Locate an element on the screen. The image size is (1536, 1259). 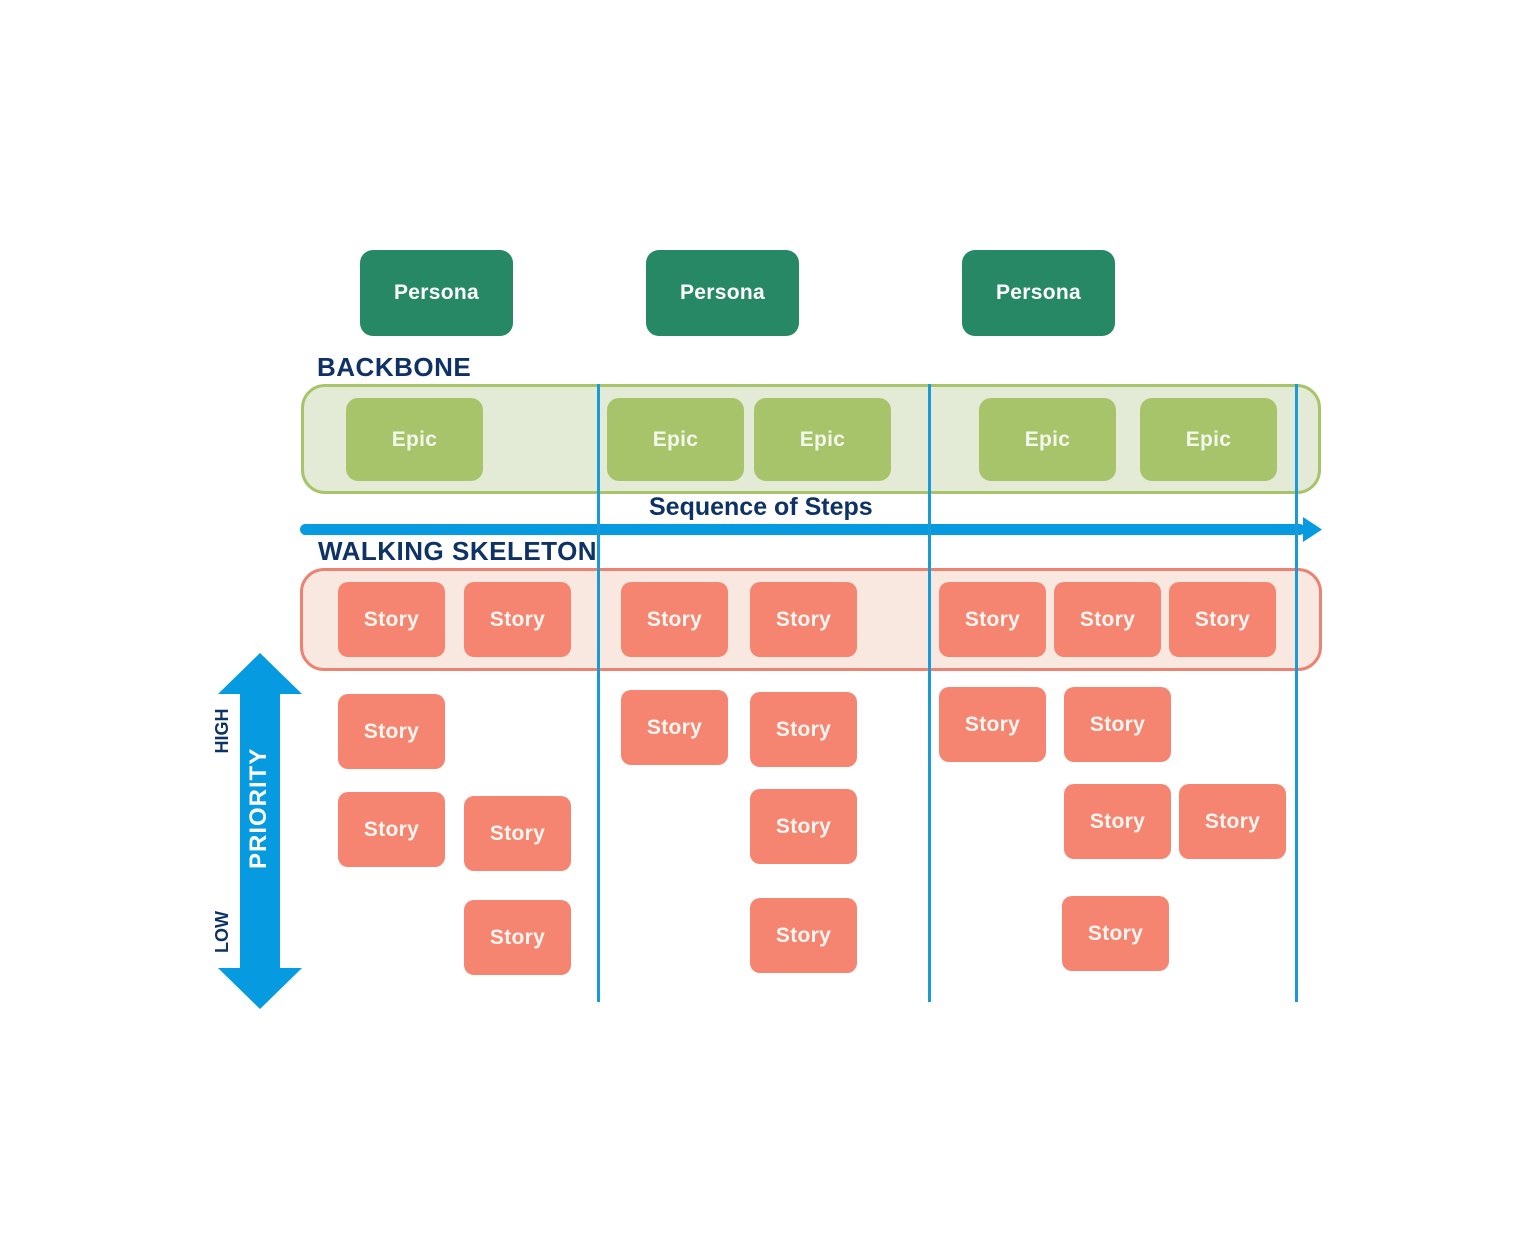
backlog-story-card-6: Story is located at coordinates (803, 729).